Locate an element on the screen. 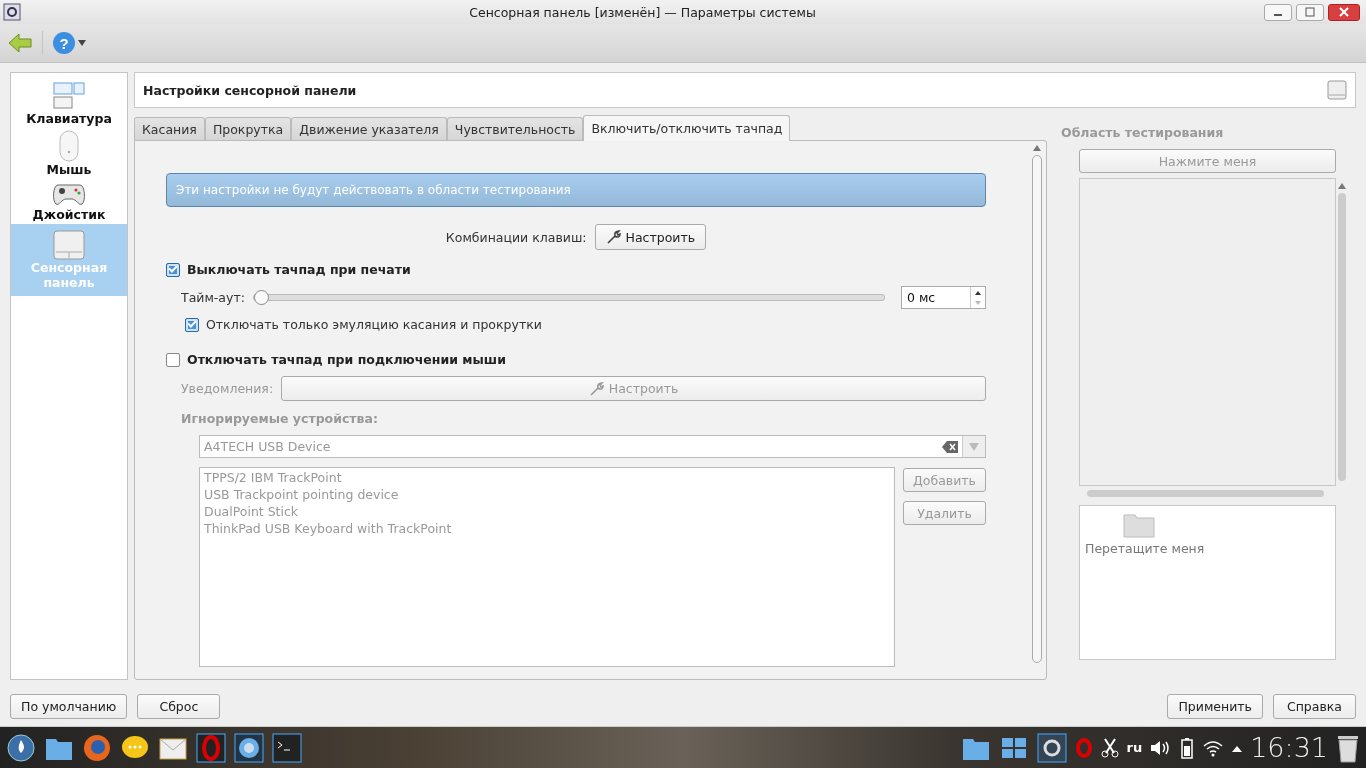 This screenshot has width=1366, height=768. scissors-icon is located at coordinates (1109, 747).